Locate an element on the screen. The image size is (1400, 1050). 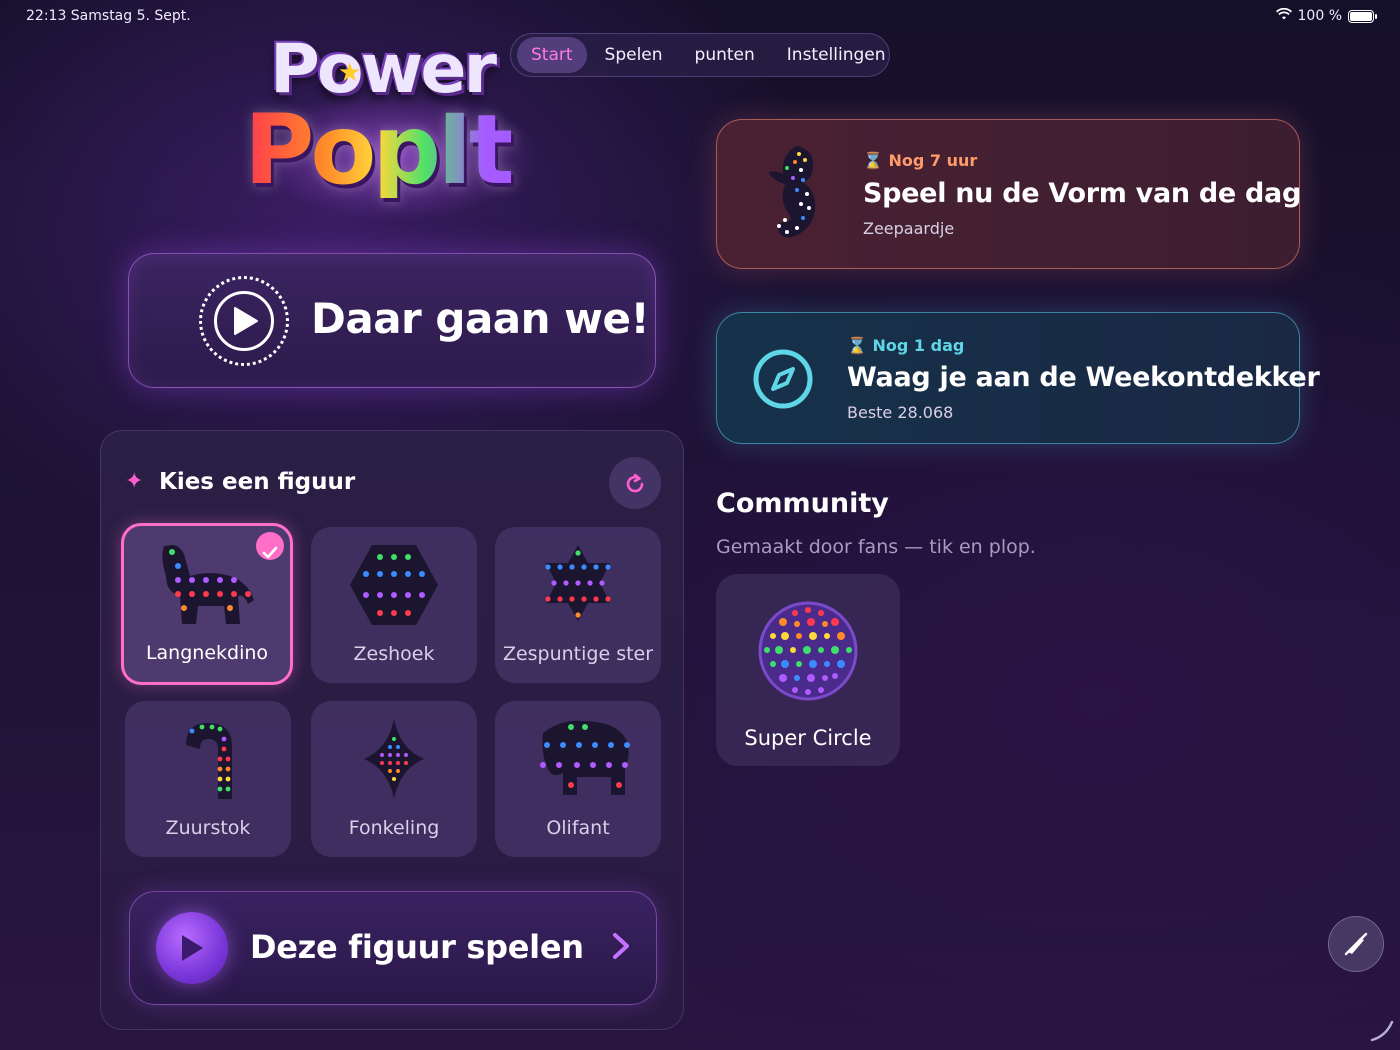
sound-toggle-button is located at coordinates (1356, 944).